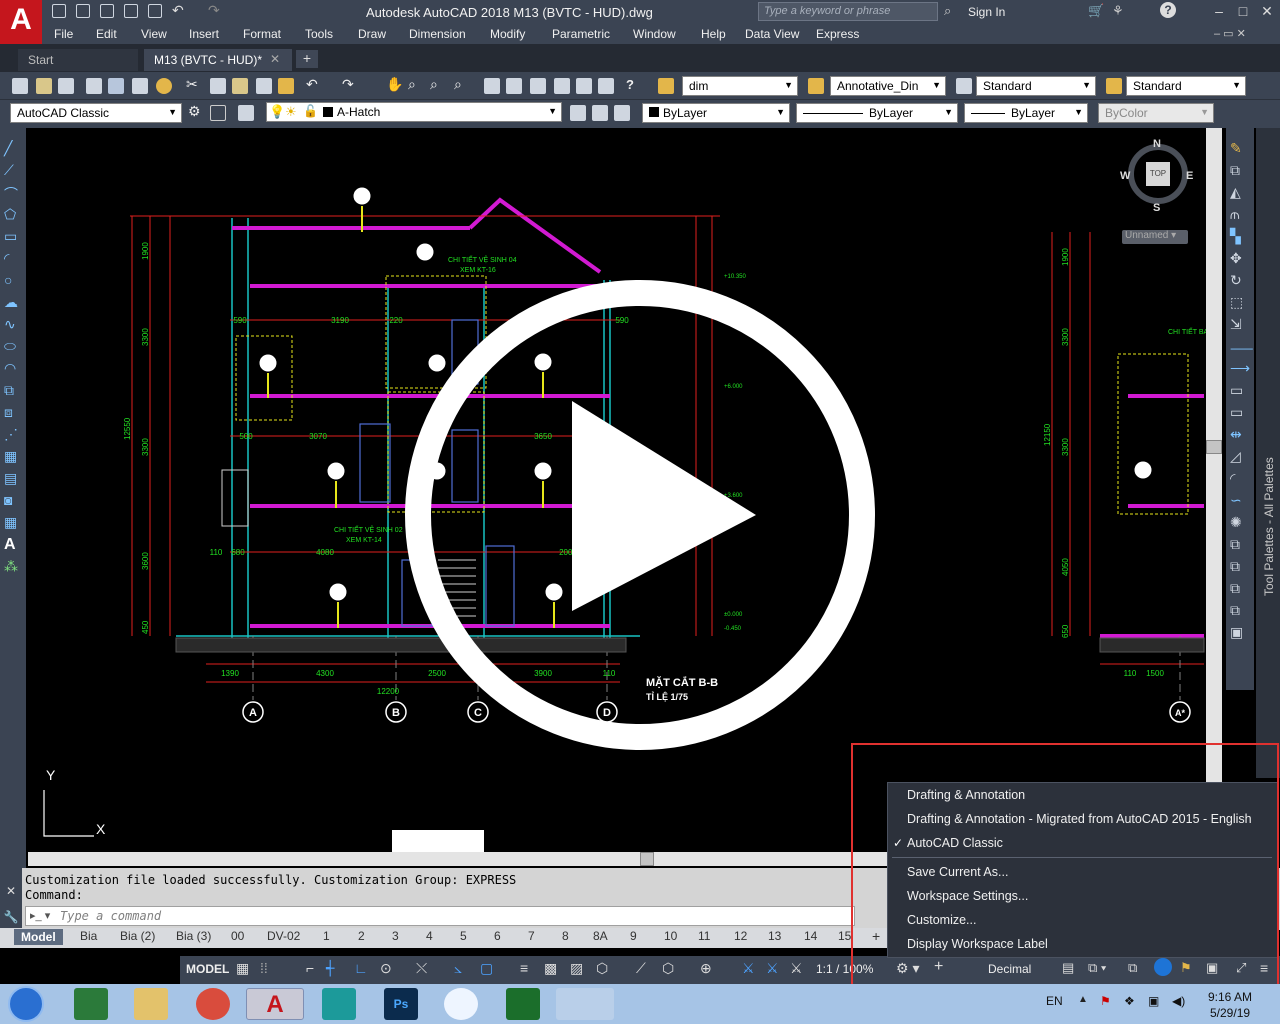  Describe the element at coordinates (13, 327) in the screenshot. I see `spline-icon: ∿` at that location.